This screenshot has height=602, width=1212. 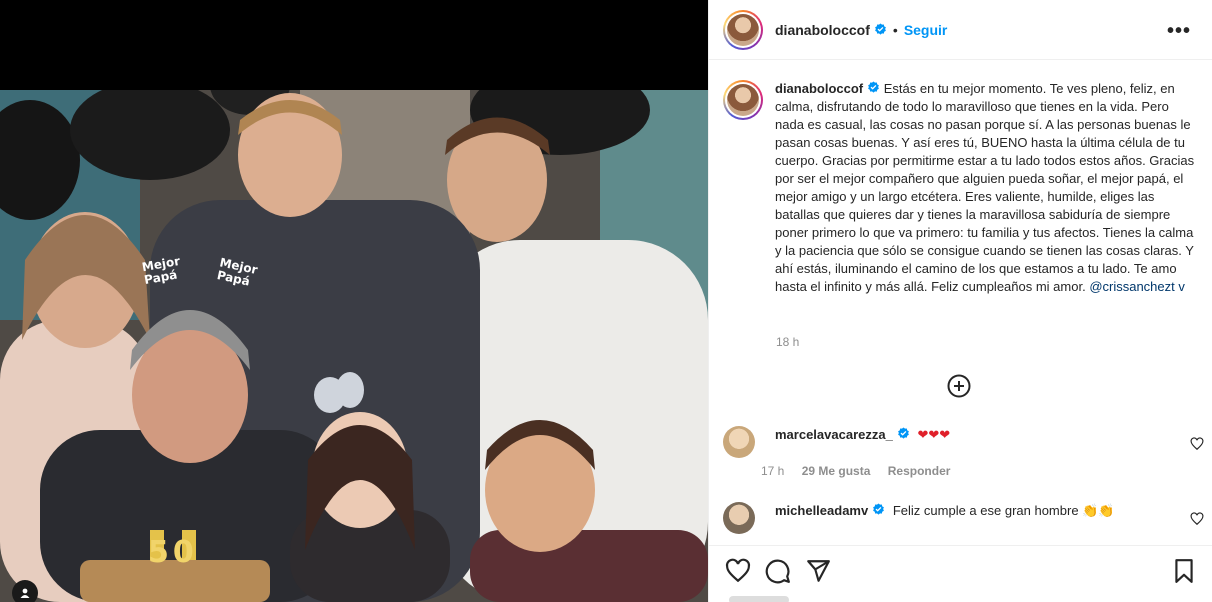 I want to click on caption-username: dianaboloccof, so click(x=819, y=88).